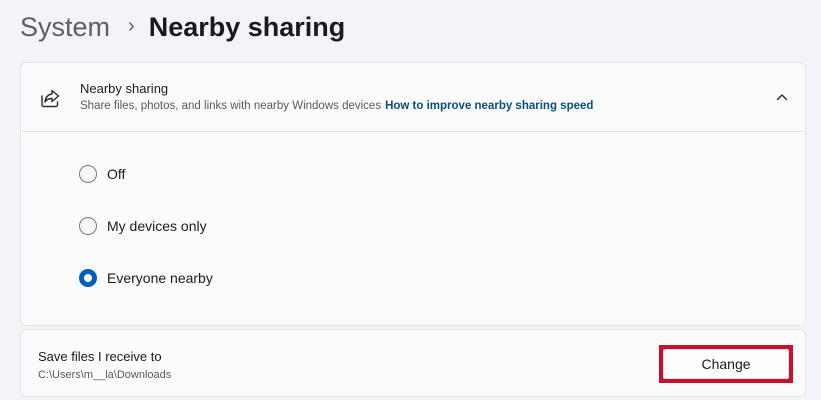  Describe the element at coordinates (782, 97) in the screenshot. I see `chevron-up-icon` at that location.